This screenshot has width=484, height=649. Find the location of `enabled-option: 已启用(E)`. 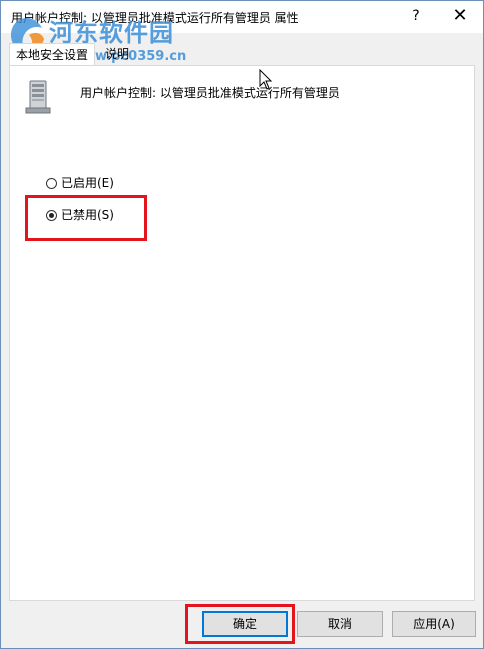

enabled-option: 已启用(E) is located at coordinates (80, 183).